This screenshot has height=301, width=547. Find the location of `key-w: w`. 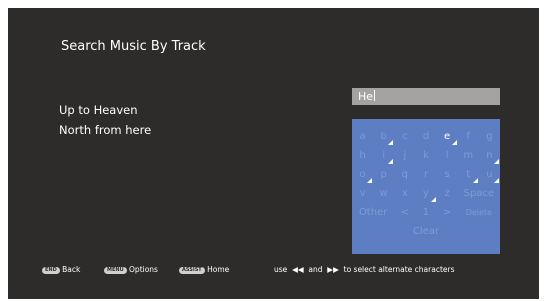

key-w: w is located at coordinates (383, 193).